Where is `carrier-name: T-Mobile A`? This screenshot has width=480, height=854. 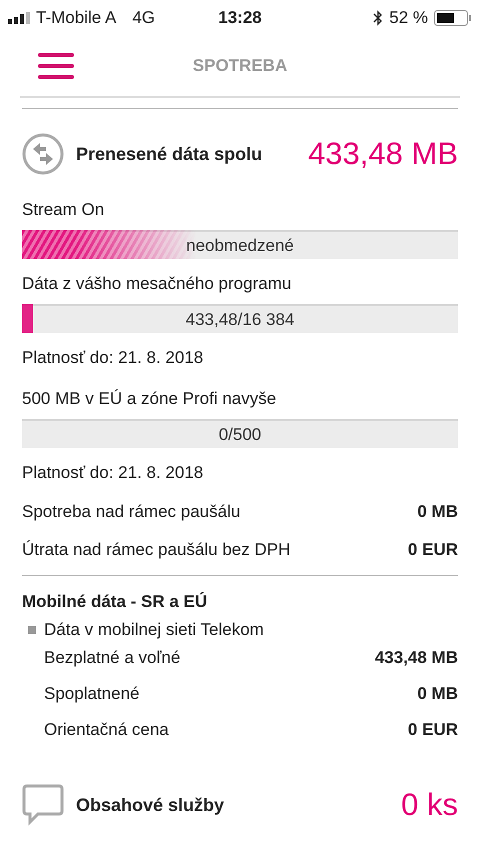
carrier-name: T-Mobile A is located at coordinates (76, 18).